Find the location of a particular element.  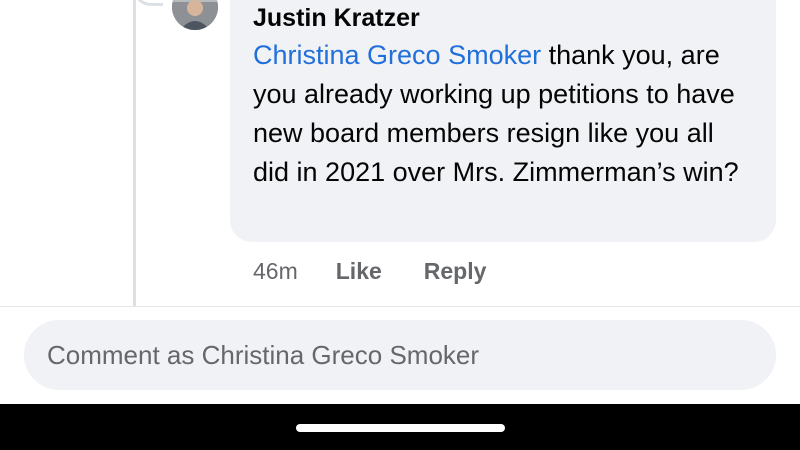

composer-divider is located at coordinates (400, 306).